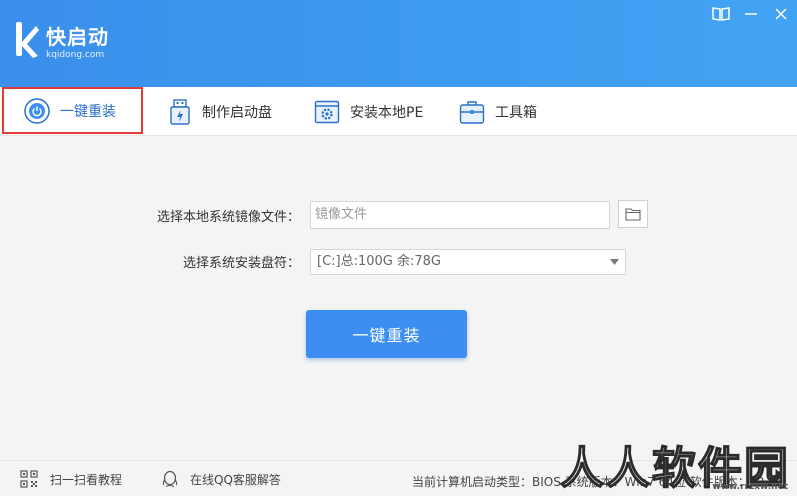 The image size is (797, 496). Describe the element at coordinates (29, 479) in the screenshot. I see `qr-code-icon` at that location.